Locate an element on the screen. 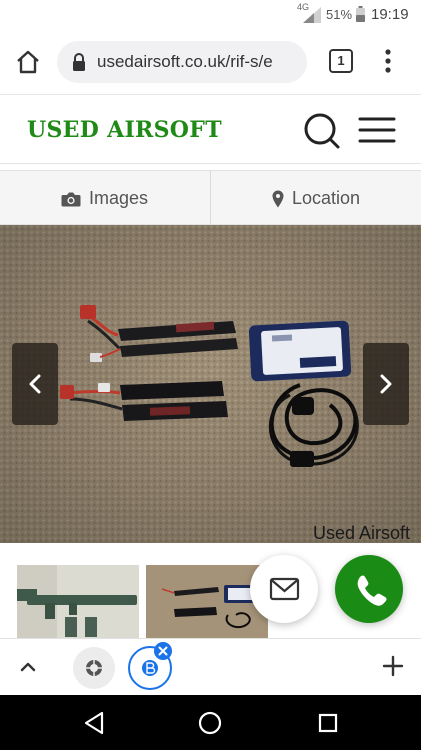 The image size is (421, 750). tab-switcher-icon: 1 is located at coordinates (341, 61).